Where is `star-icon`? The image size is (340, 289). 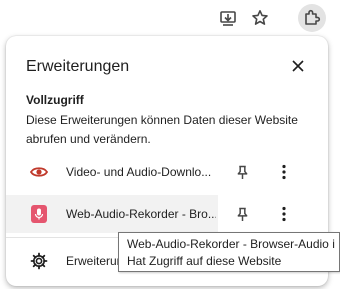 star-icon is located at coordinates (260, 17).